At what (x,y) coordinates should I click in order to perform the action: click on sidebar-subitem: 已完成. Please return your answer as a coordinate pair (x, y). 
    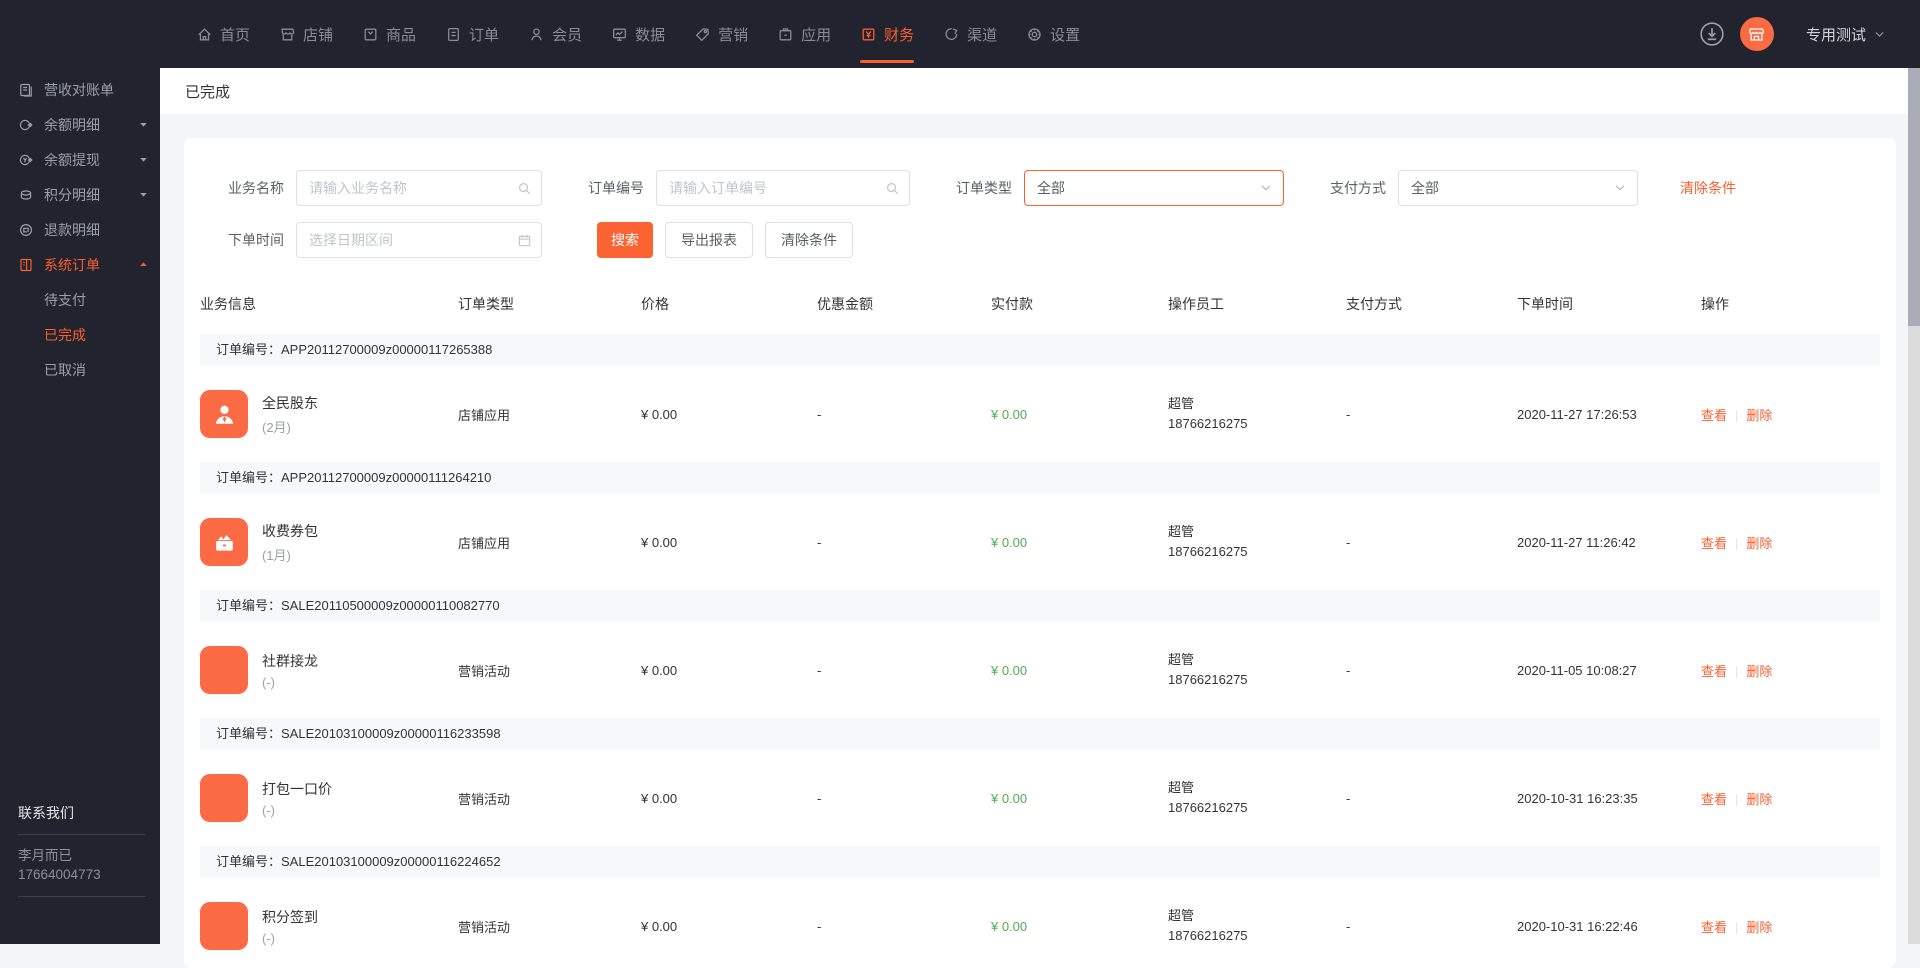
    Looking at the image, I should click on (80, 334).